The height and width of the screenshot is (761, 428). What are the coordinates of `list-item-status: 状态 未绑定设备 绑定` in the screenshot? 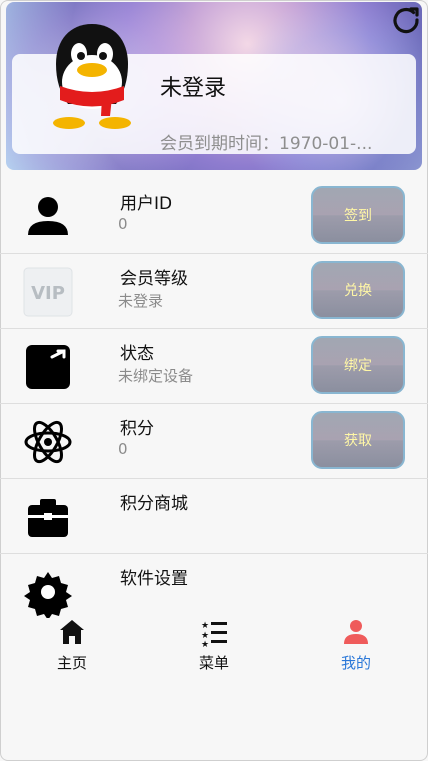 It's located at (214, 366).